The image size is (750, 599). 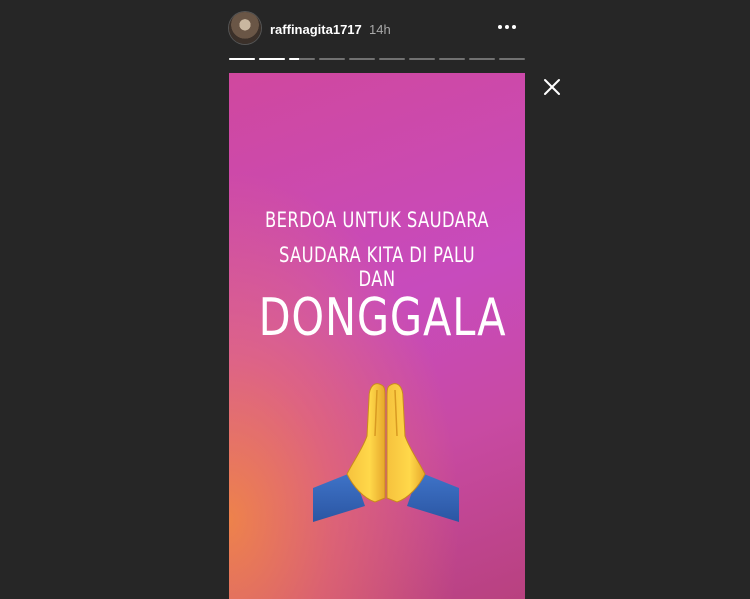 I want to click on story-headline: DONGGALA, so click(x=382, y=318).